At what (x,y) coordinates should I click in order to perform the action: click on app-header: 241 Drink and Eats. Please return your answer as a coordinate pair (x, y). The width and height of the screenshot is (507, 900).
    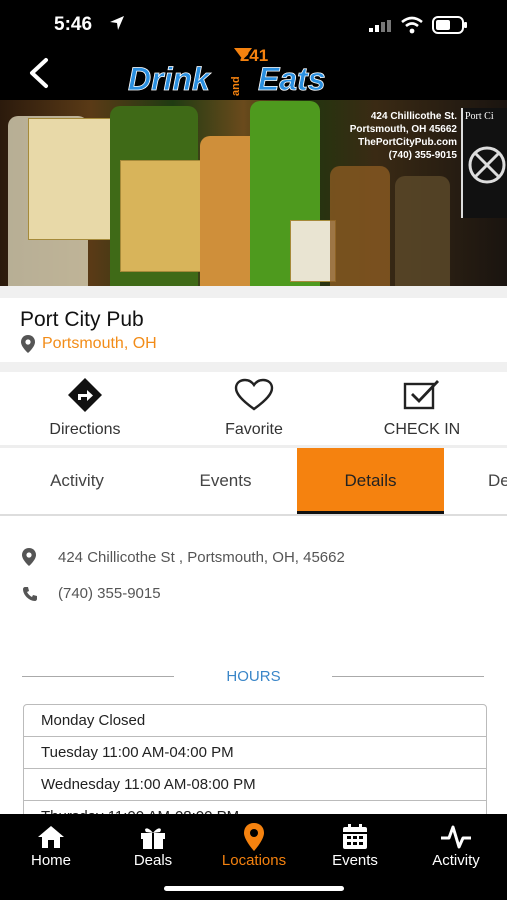
    Looking at the image, I should click on (253, 73).